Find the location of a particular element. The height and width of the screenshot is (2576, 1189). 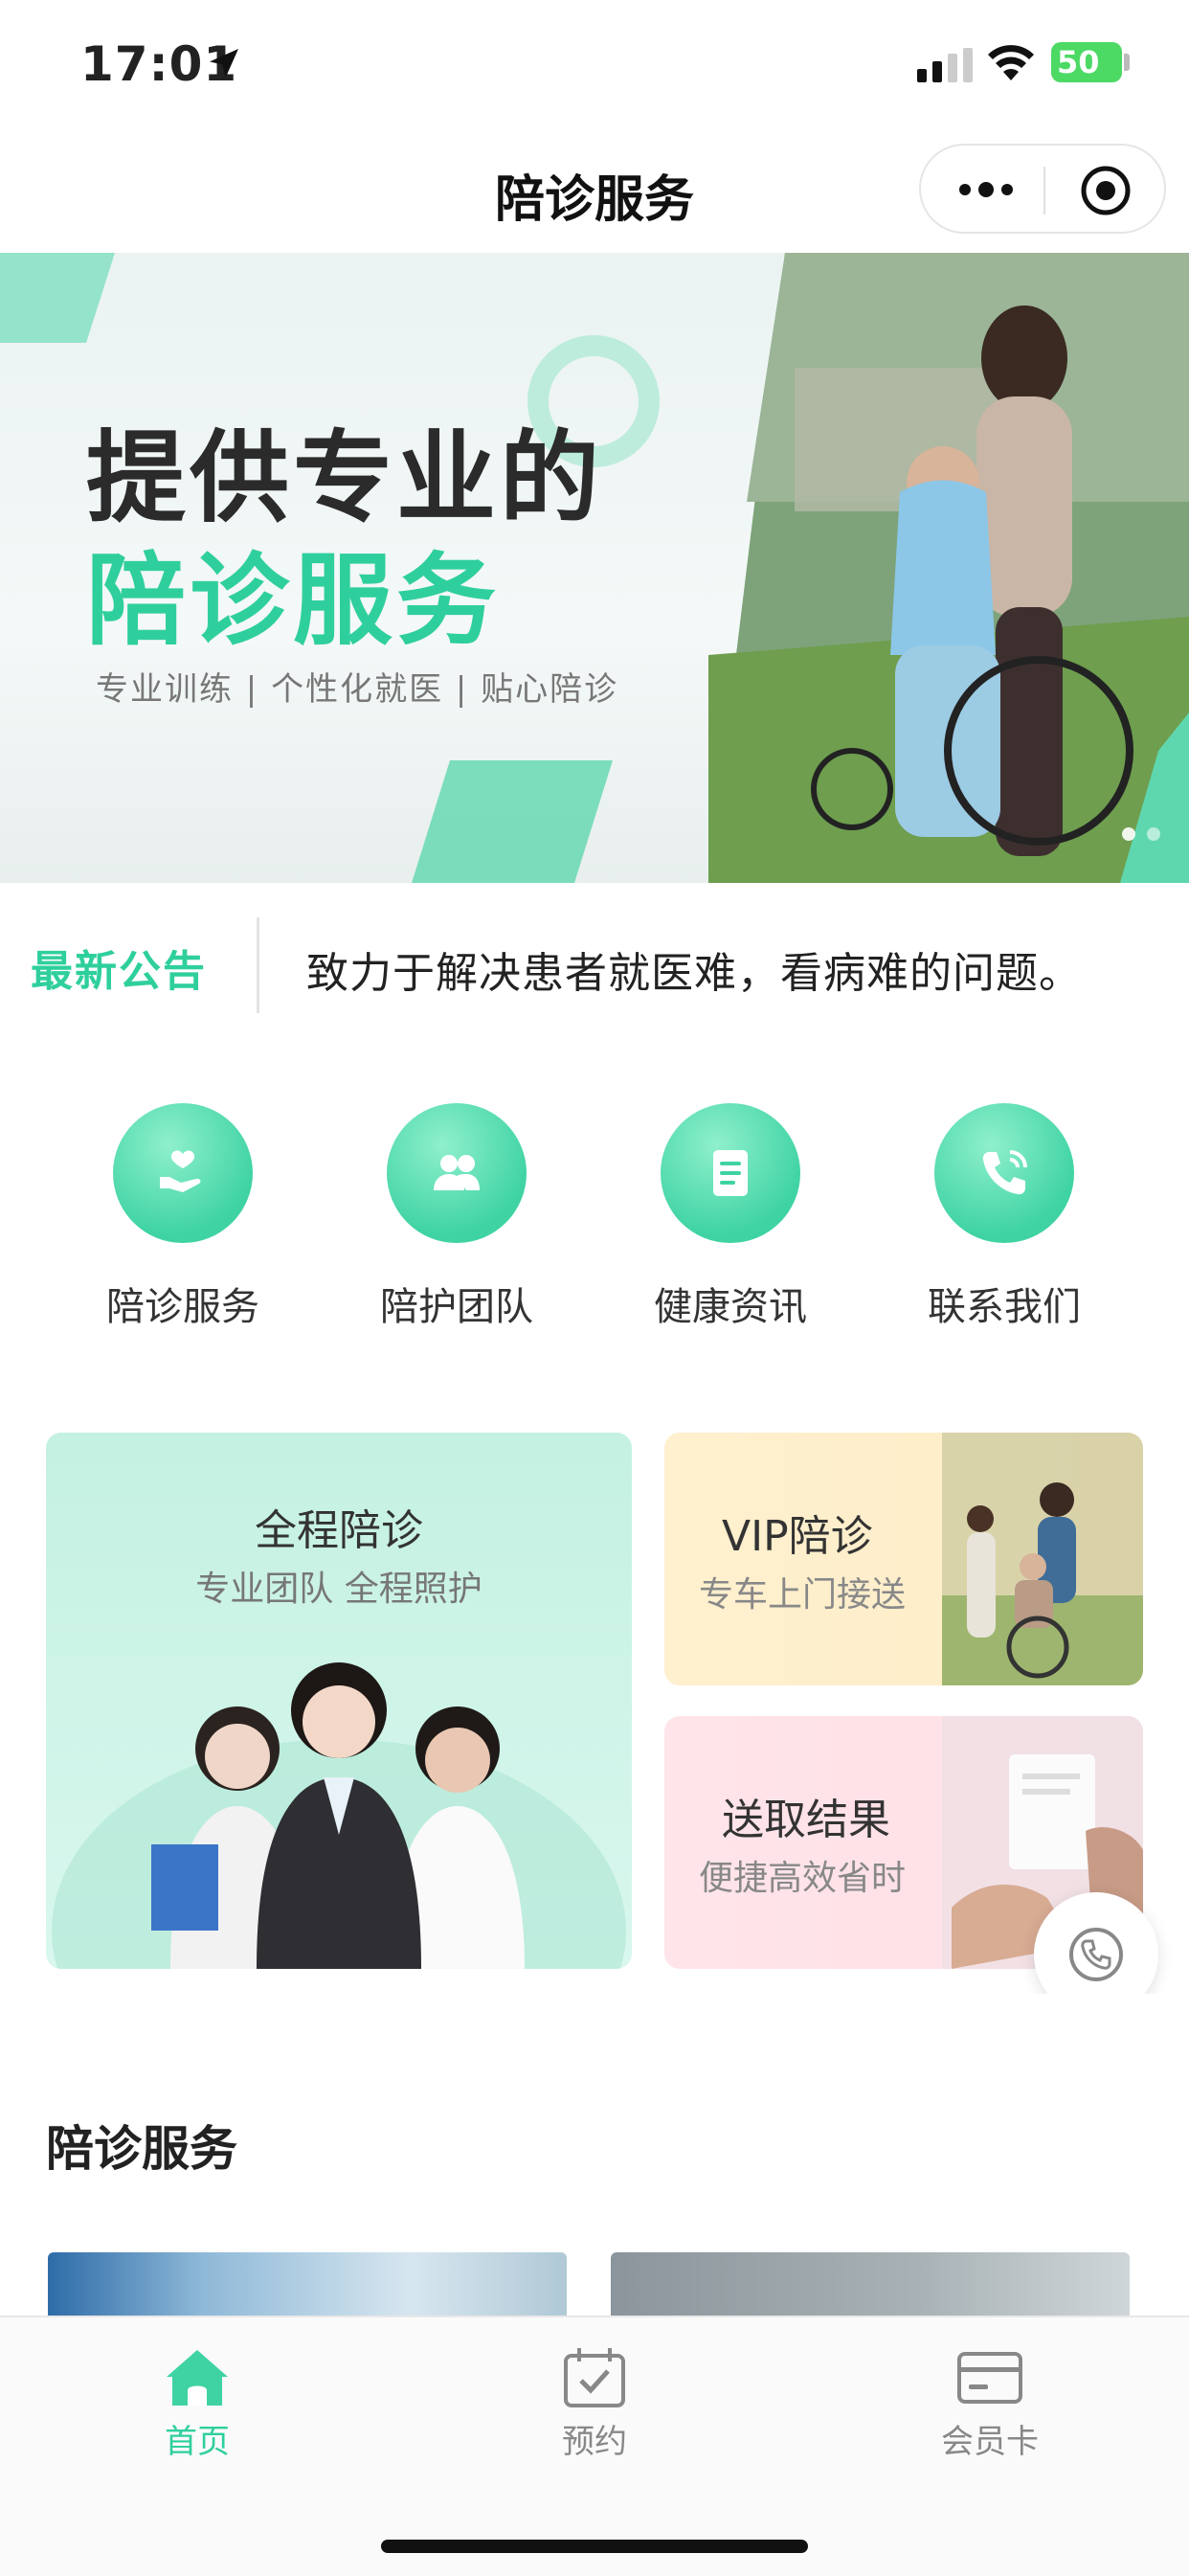

card-vip-escort: VIP陪诊 专车上门接送 is located at coordinates (903, 1559).